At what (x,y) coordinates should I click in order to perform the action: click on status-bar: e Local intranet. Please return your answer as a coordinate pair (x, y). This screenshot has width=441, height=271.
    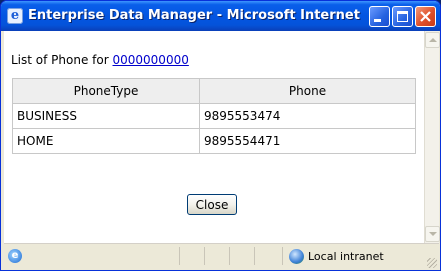
    Looking at the image, I should click on (221, 256).